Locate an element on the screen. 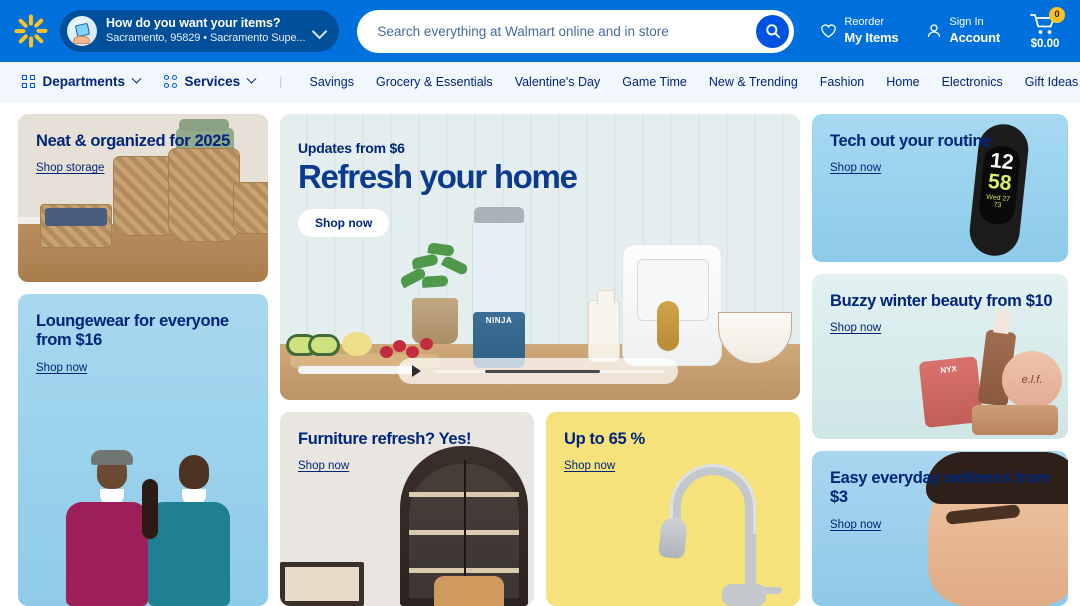  promo-tile-furniture: Furniture refresh? Yes! Shop now is located at coordinates (407, 509).